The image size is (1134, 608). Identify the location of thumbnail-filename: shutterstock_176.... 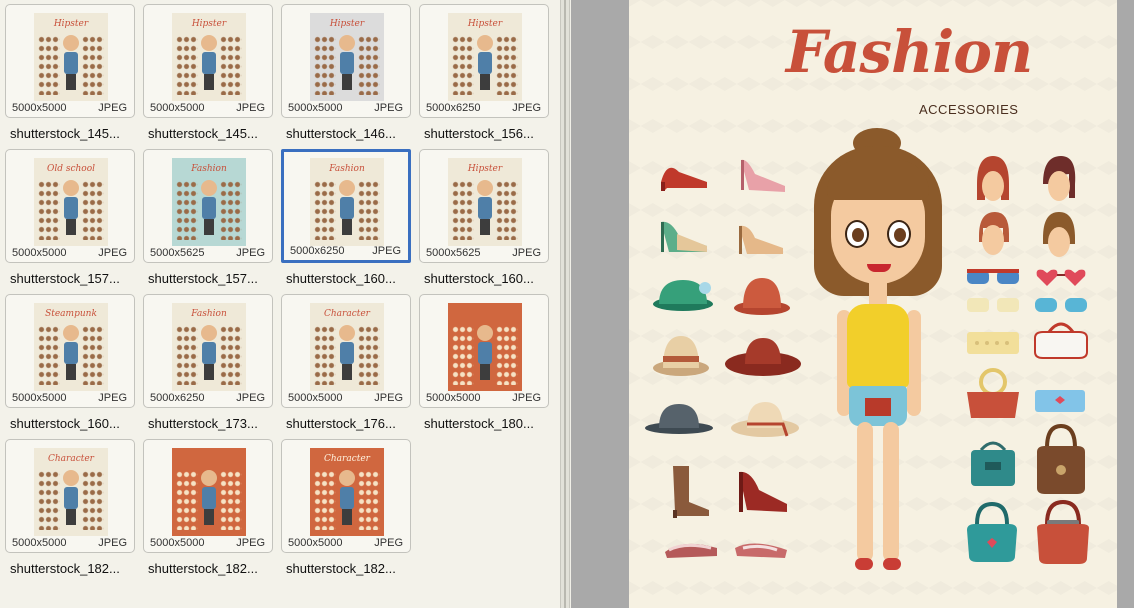
(356, 423).